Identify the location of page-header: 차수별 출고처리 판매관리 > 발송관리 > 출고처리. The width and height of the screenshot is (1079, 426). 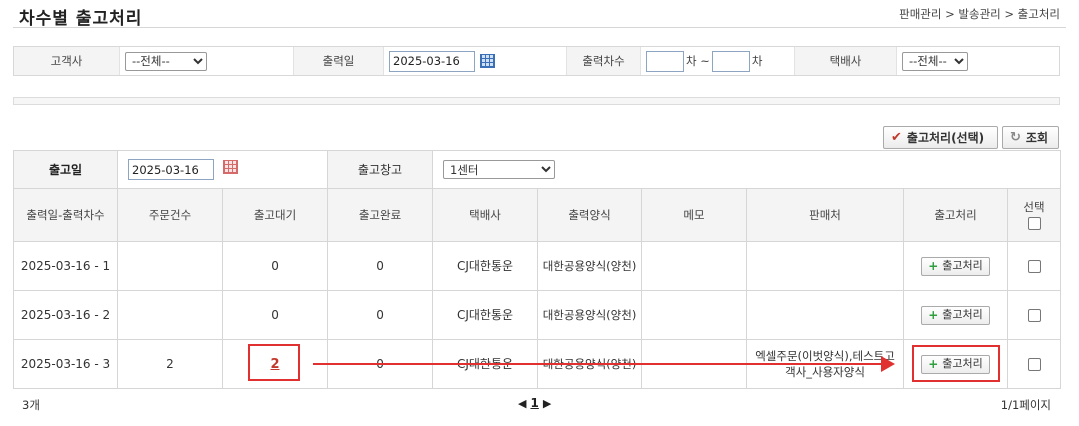
(539, 14).